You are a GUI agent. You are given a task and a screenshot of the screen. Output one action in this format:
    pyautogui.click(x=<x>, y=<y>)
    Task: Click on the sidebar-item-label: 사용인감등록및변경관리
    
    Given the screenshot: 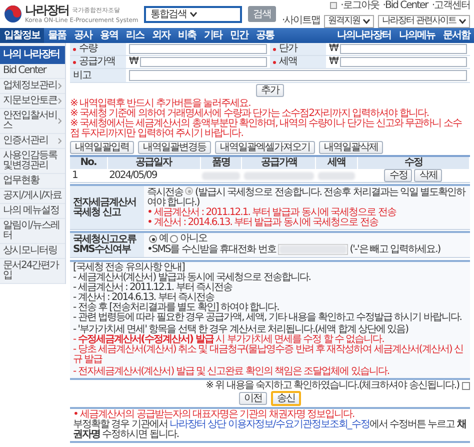 What is the action you would take?
    pyautogui.click(x=30, y=161)
    